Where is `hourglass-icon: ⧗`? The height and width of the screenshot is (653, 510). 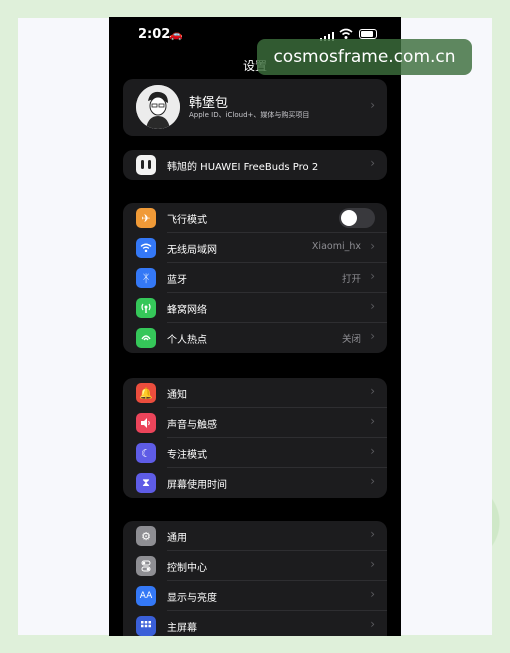
hourglass-icon: ⧗ is located at coordinates (146, 483).